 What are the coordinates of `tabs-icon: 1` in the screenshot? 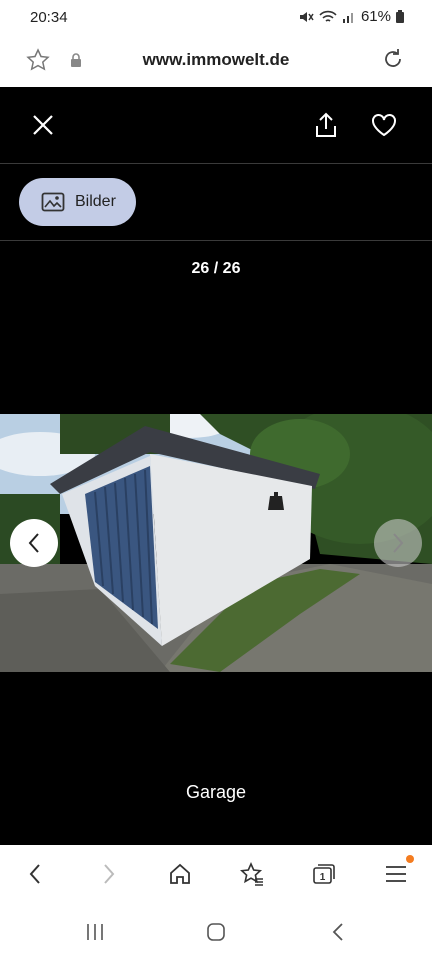 It's located at (324, 874).